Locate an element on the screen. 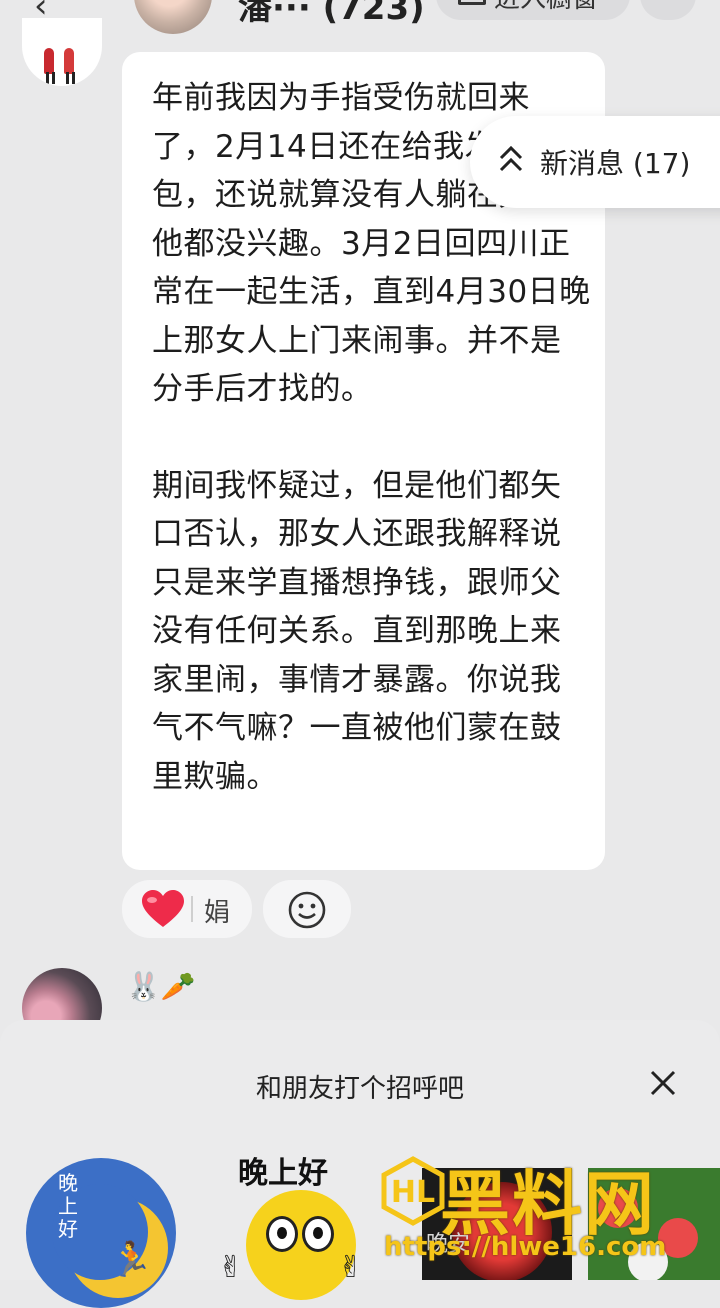 This screenshot has width=720, height=1308. sticker-good-evening-moon: 晚上好 🏃 is located at coordinates (101, 1233).